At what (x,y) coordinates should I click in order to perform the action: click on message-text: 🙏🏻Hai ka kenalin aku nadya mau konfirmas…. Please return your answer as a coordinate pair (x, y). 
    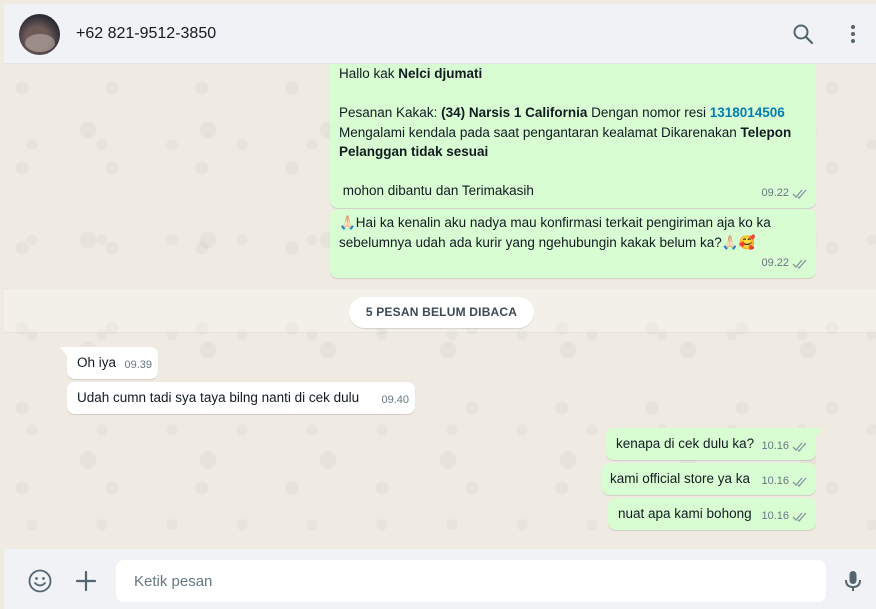
    Looking at the image, I should click on (555, 232).